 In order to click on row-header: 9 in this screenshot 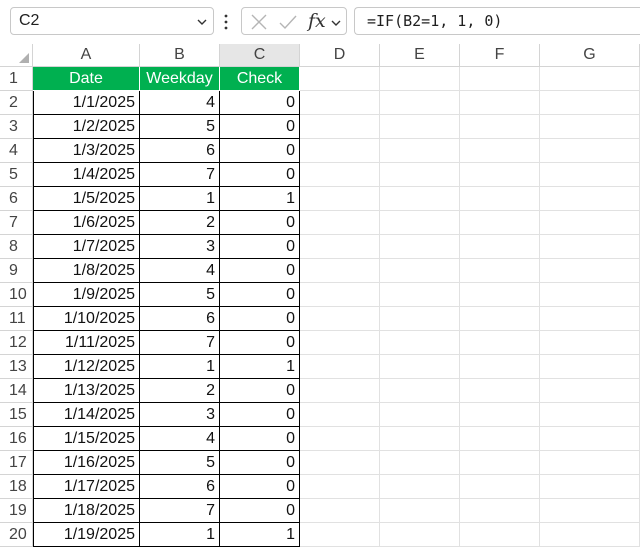, I will do `click(16, 271)`.